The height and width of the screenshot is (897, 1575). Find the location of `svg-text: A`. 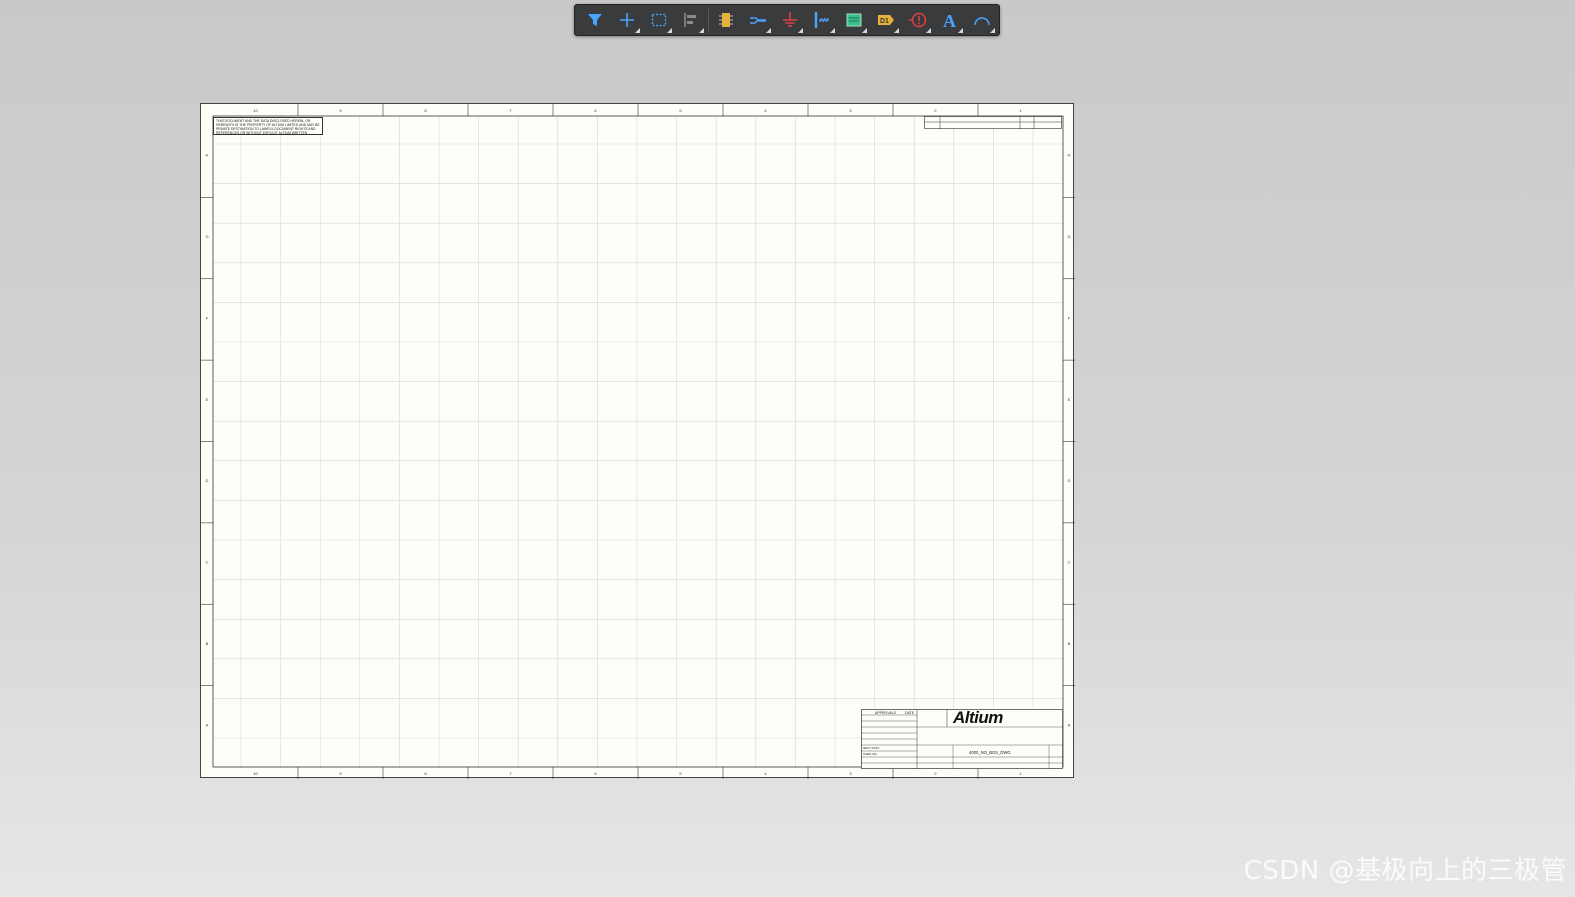

svg-text: A is located at coordinates (949, 20).